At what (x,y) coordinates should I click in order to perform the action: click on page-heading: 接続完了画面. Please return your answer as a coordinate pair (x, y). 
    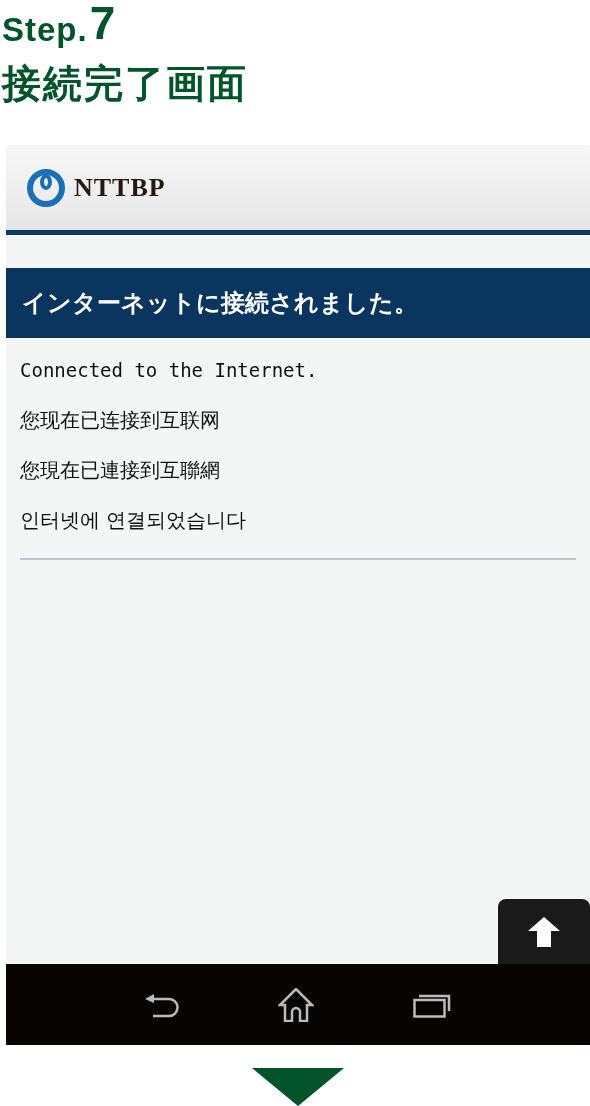
    Looking at the image, I should click on (125, 84).